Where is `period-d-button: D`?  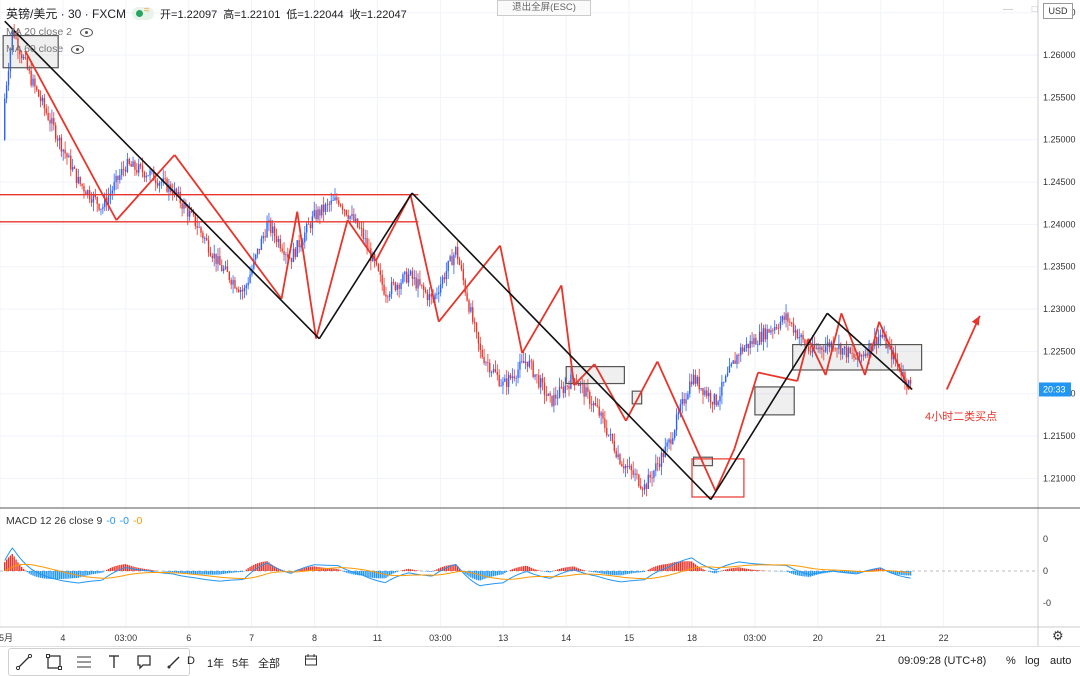
period-d-button: D is located at coordinates (191, 661).